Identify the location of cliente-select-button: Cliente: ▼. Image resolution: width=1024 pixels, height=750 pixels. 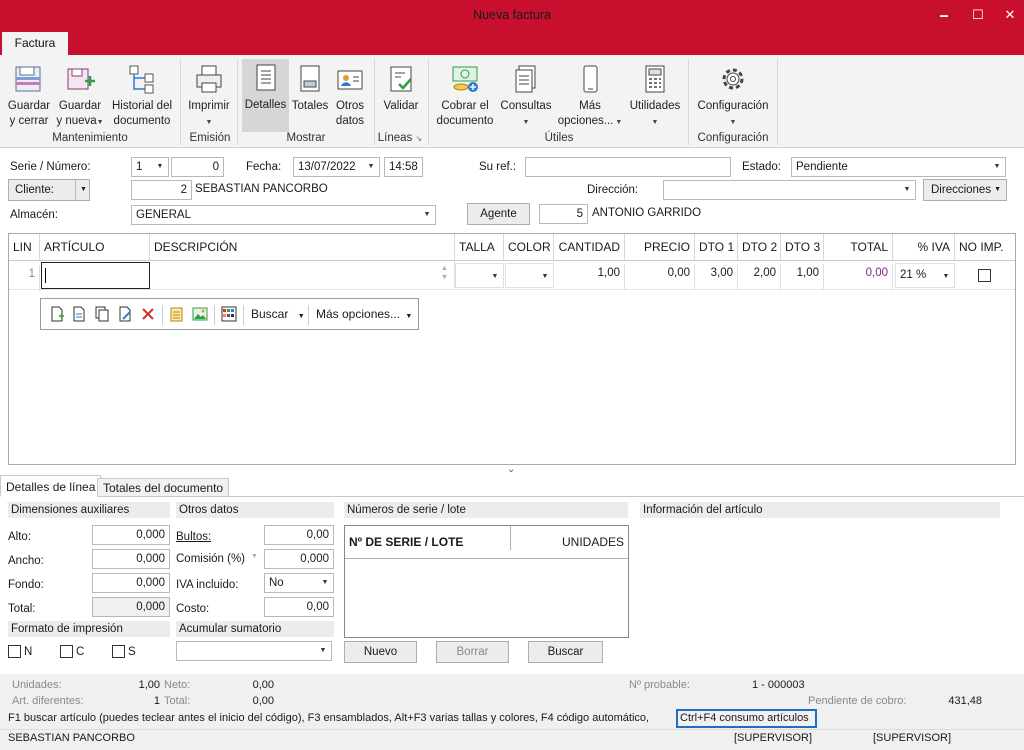
(49, 190).